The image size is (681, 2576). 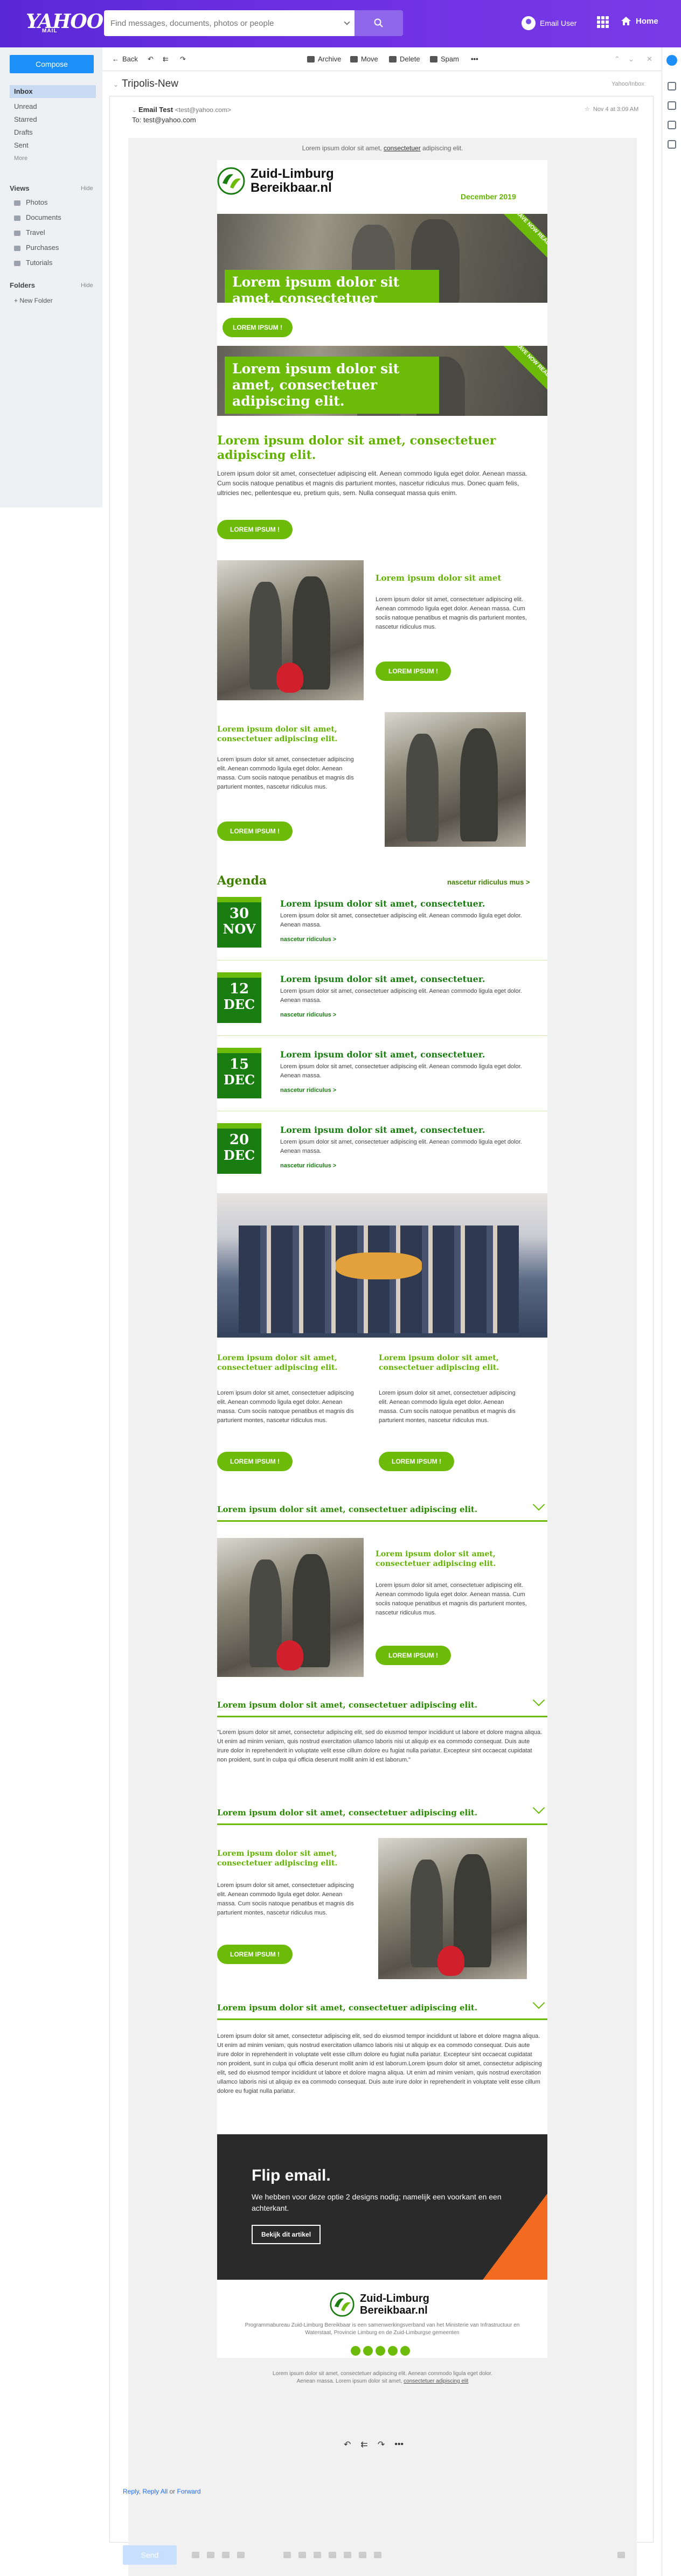 I want to click on hero-1-button: LOREM IPSUM !, so click(x=258, y=327).